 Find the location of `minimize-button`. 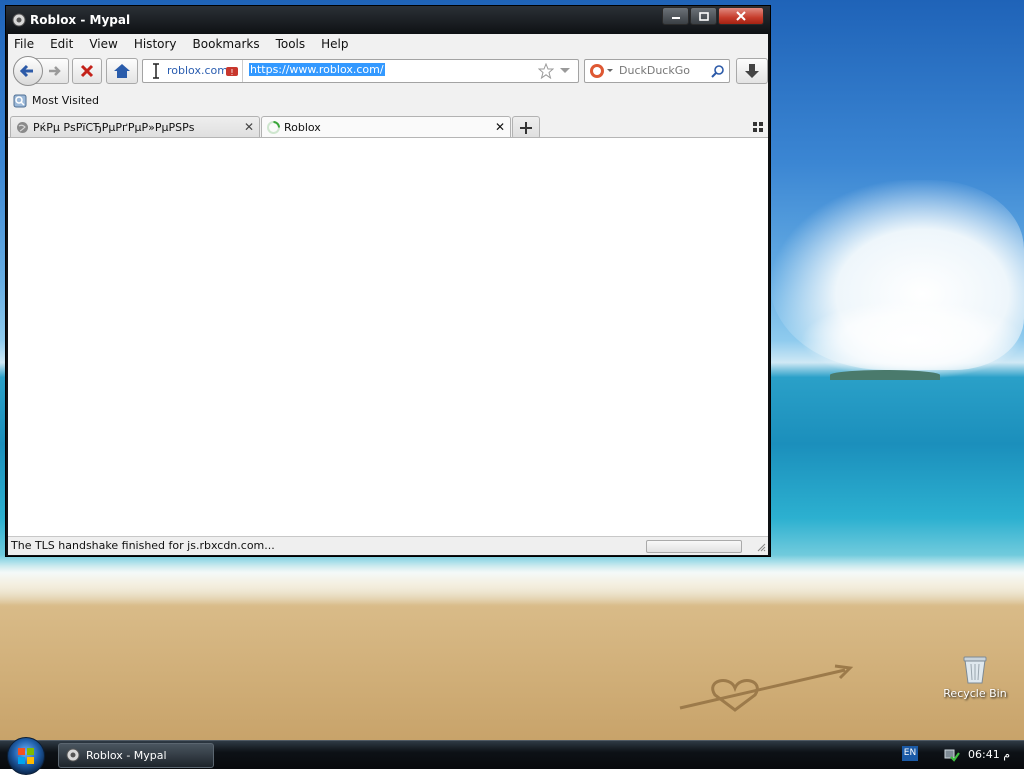

minimize-button is located at coordinates (675, 16).